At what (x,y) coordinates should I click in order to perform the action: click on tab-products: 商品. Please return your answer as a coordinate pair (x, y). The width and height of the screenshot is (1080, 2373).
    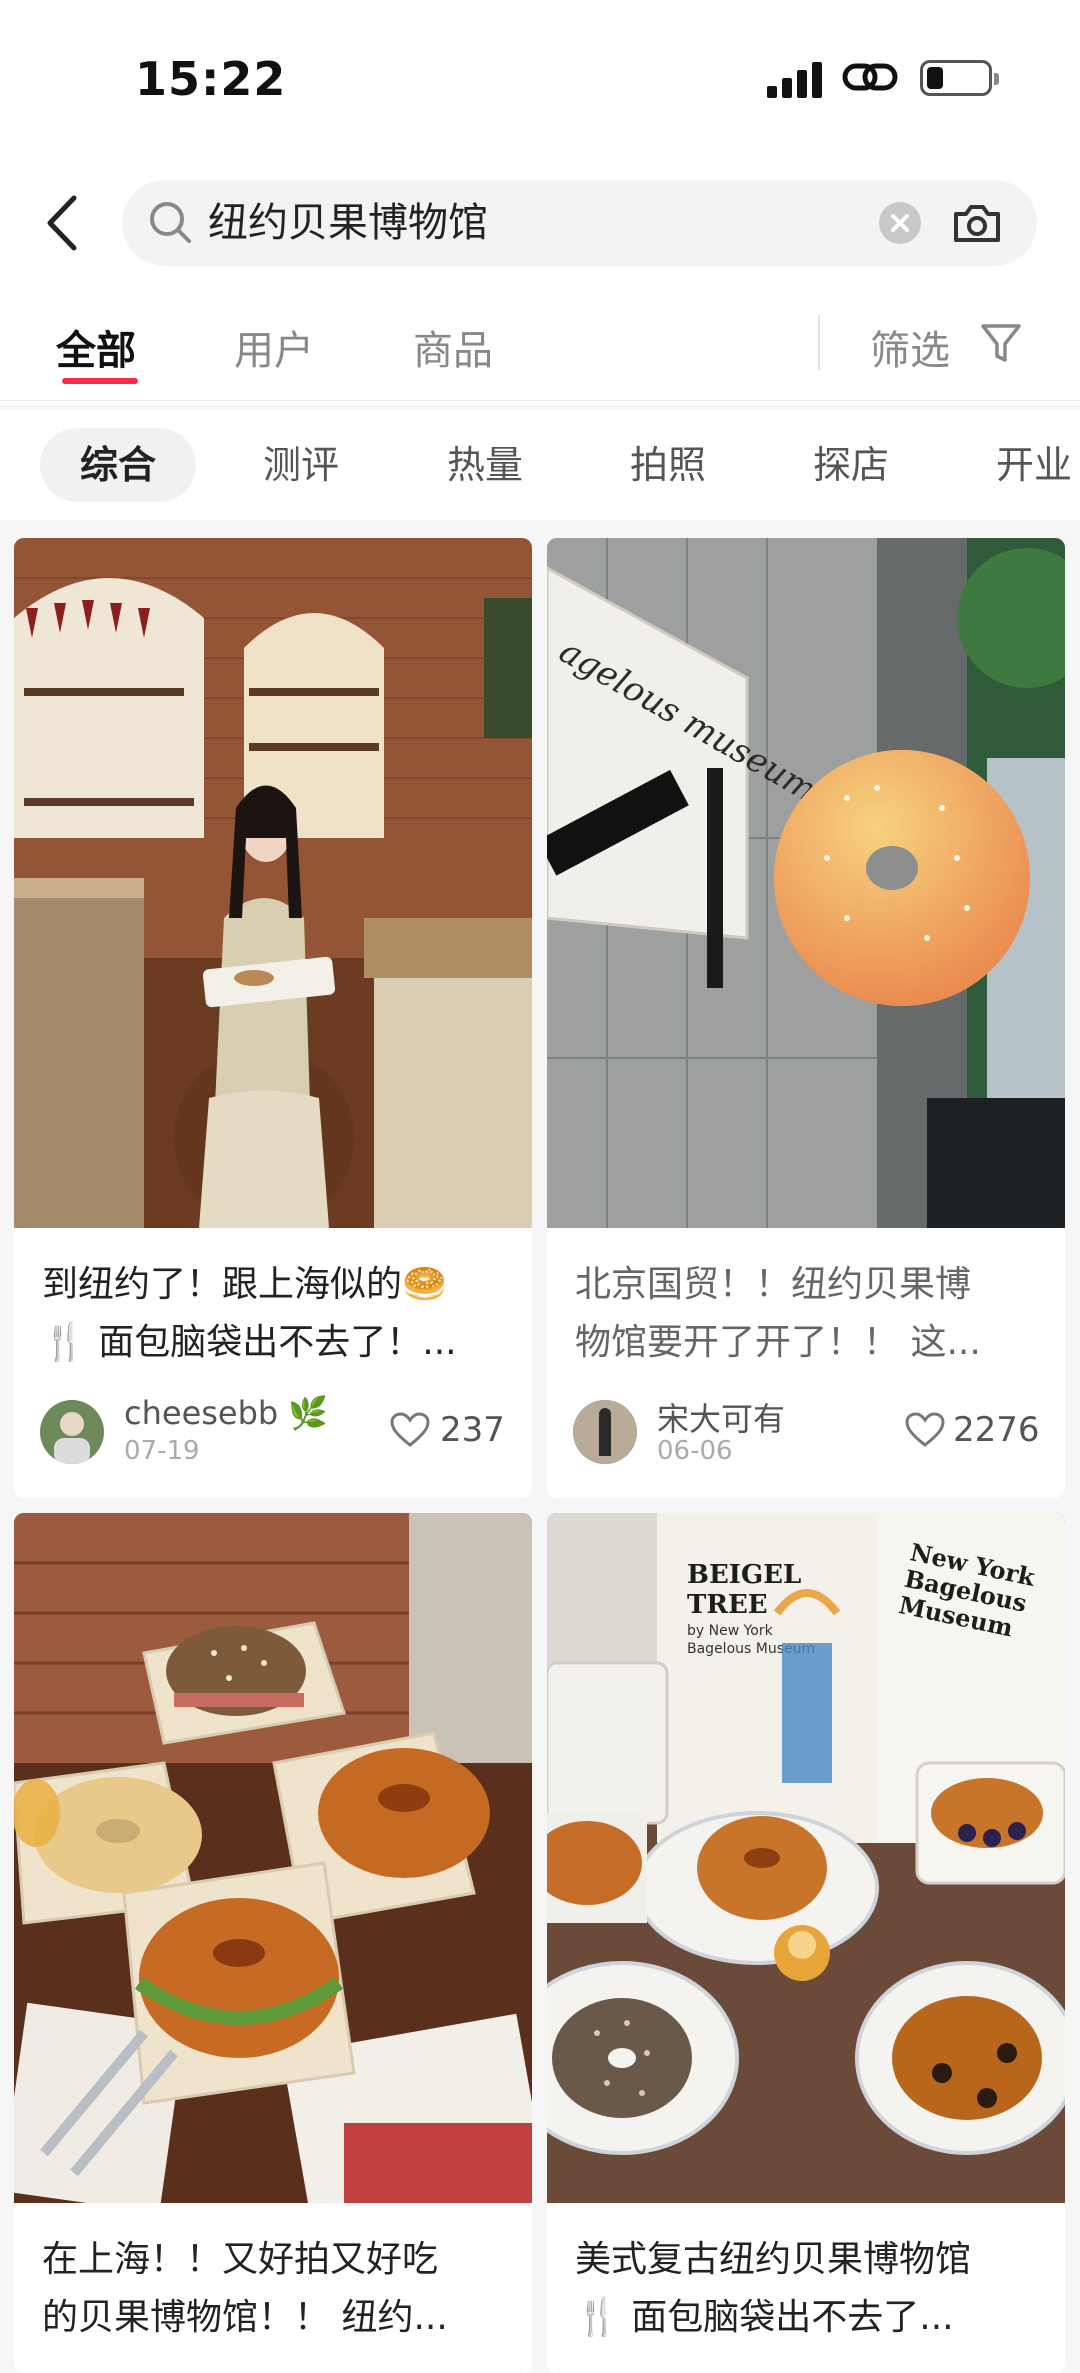
    Looking at the image, I should click on (453, 347).